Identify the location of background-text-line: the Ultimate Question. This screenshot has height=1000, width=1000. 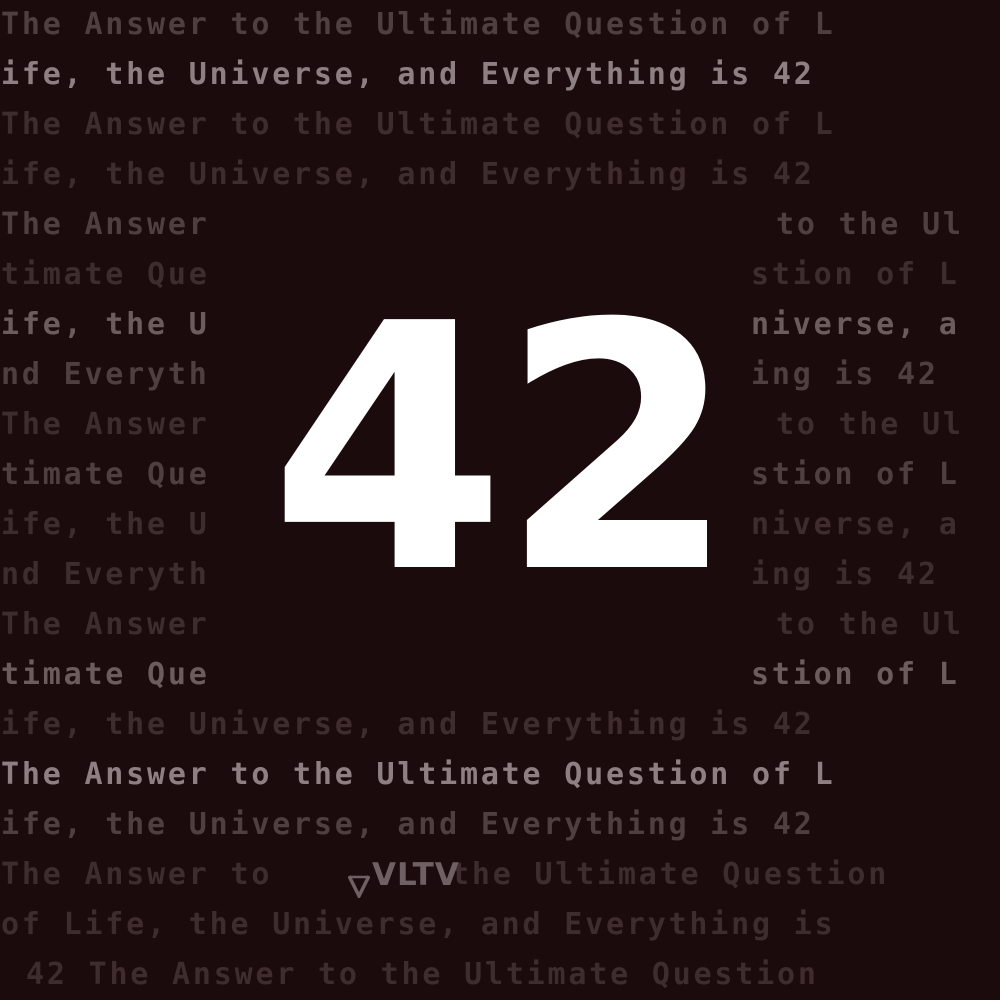
(670, 874).